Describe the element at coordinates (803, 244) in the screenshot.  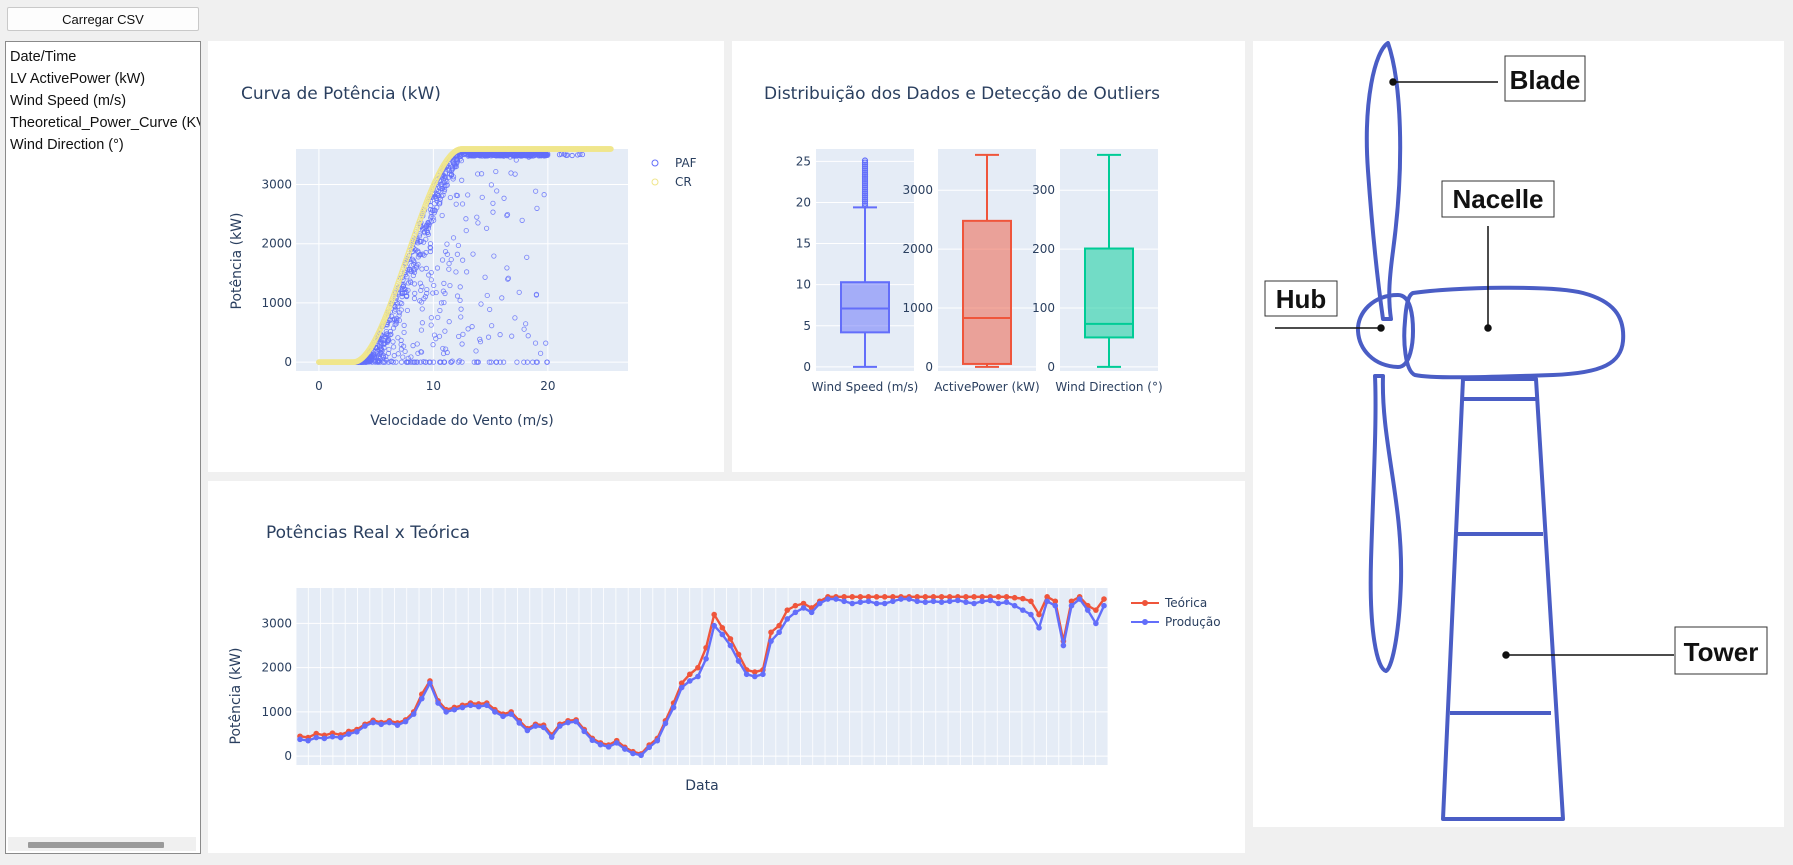
I see `box-y-tick: 15` at that location.